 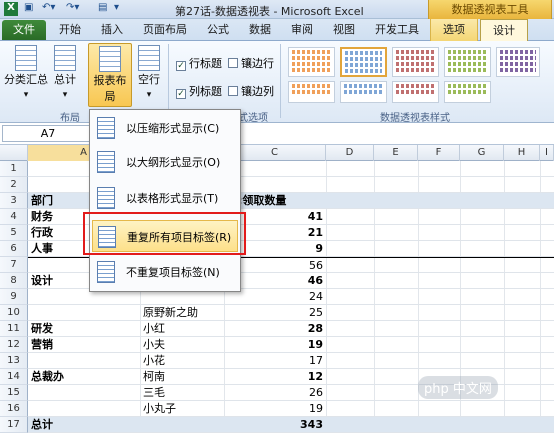 What do you see at coordinates (110, 59) in the screenshot?
I see `report-layout-icon` at bounding box center [110, 59].